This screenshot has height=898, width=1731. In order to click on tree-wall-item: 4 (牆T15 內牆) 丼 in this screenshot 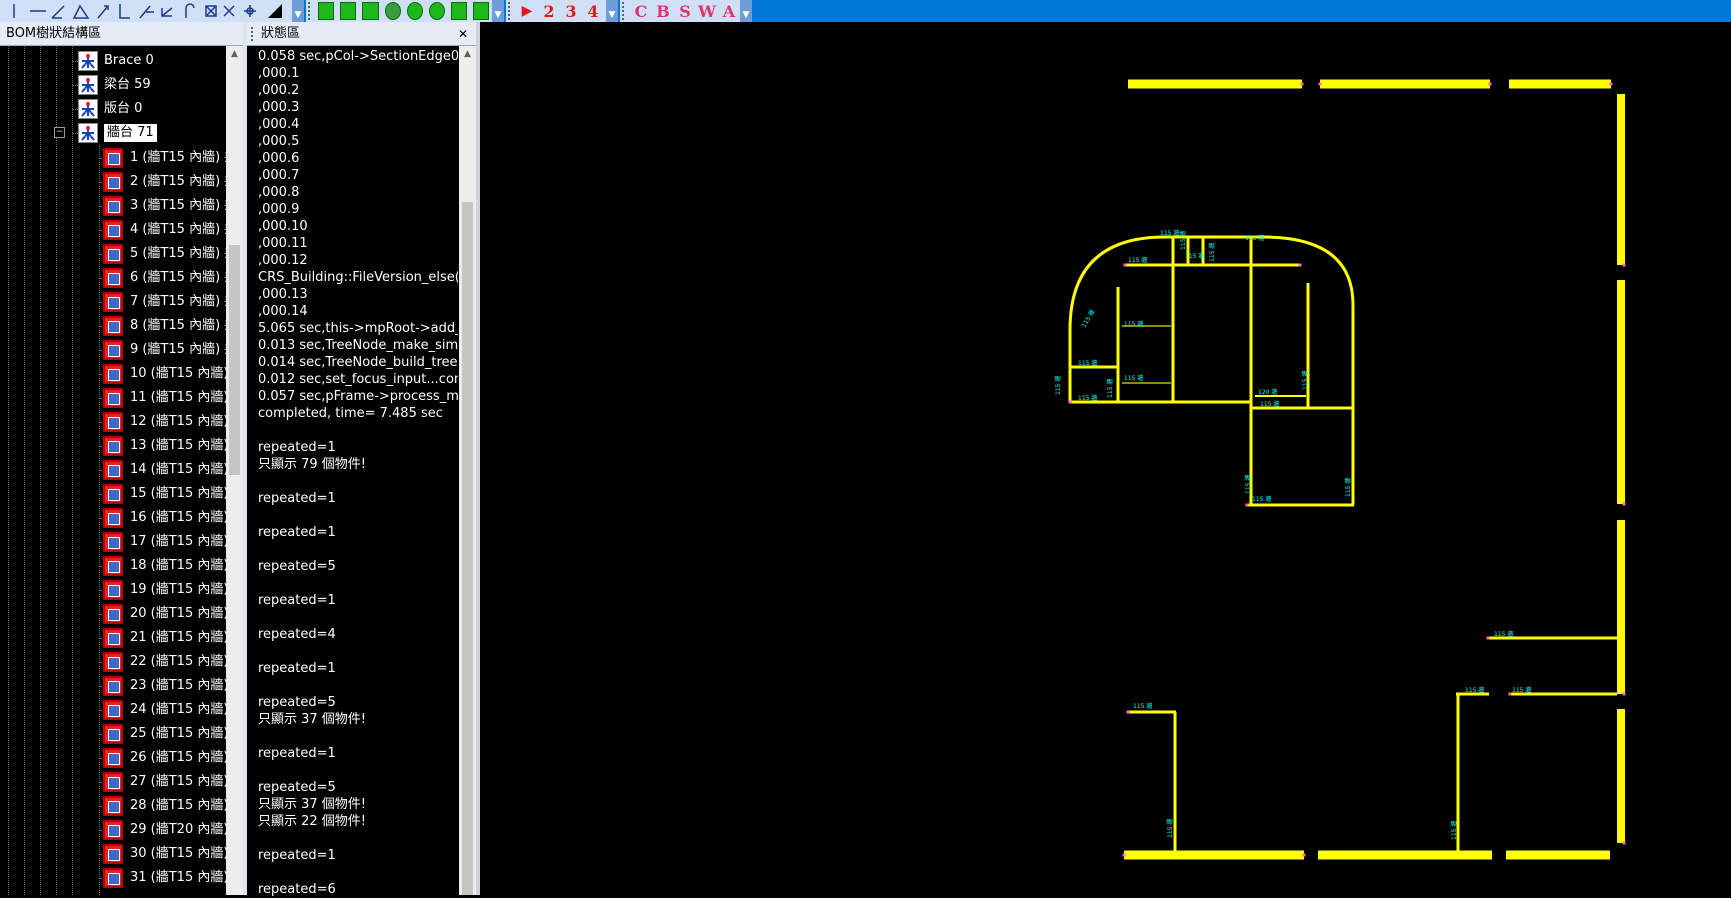, I will do `click(178, 230)`.